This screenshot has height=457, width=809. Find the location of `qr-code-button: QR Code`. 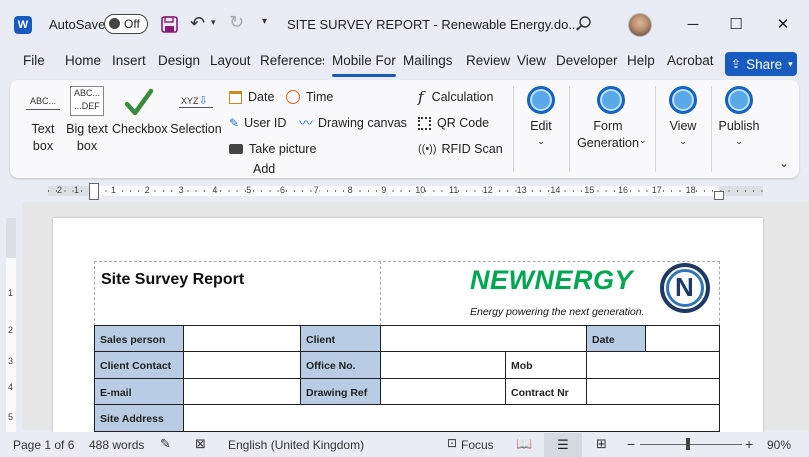

qr-code-button: QR Code is located at coordinates (453, 123).